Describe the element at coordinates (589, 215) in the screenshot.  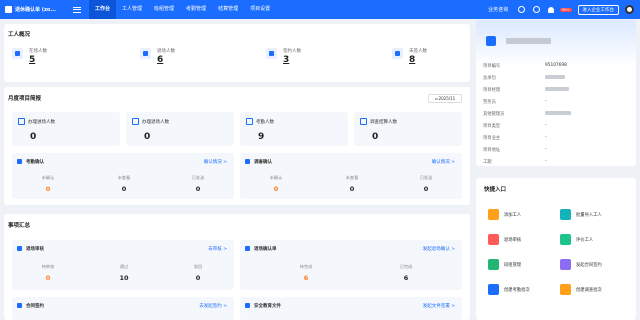
I see `quick-label: 批量导入工人` at that location.